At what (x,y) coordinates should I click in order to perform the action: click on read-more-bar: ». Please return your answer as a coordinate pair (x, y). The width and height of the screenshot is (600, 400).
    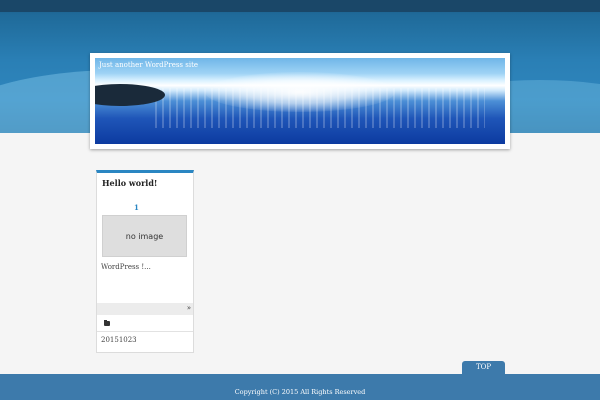
    Looking at the image, I should click on (145, 309).